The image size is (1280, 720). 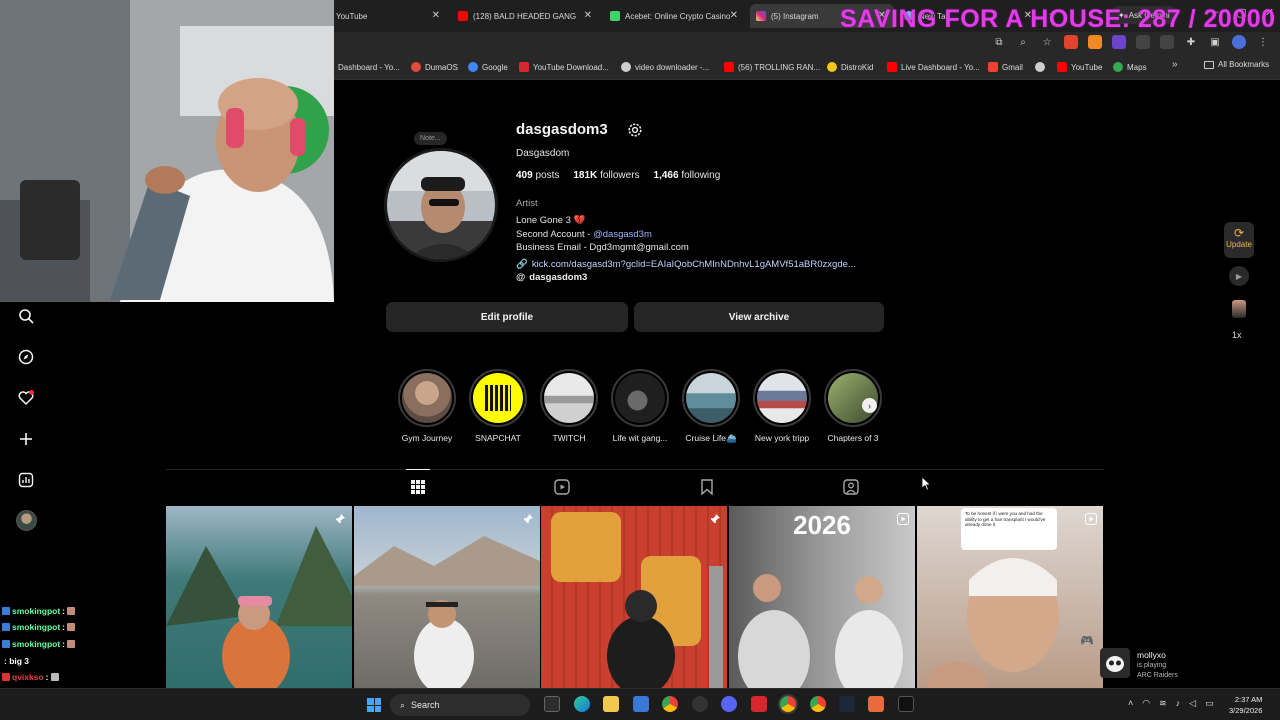 What do you see at coordinates (1178, 703) in the screenshot?
I see `microphone-icon: ♪` at bounding box center [1178, 703].